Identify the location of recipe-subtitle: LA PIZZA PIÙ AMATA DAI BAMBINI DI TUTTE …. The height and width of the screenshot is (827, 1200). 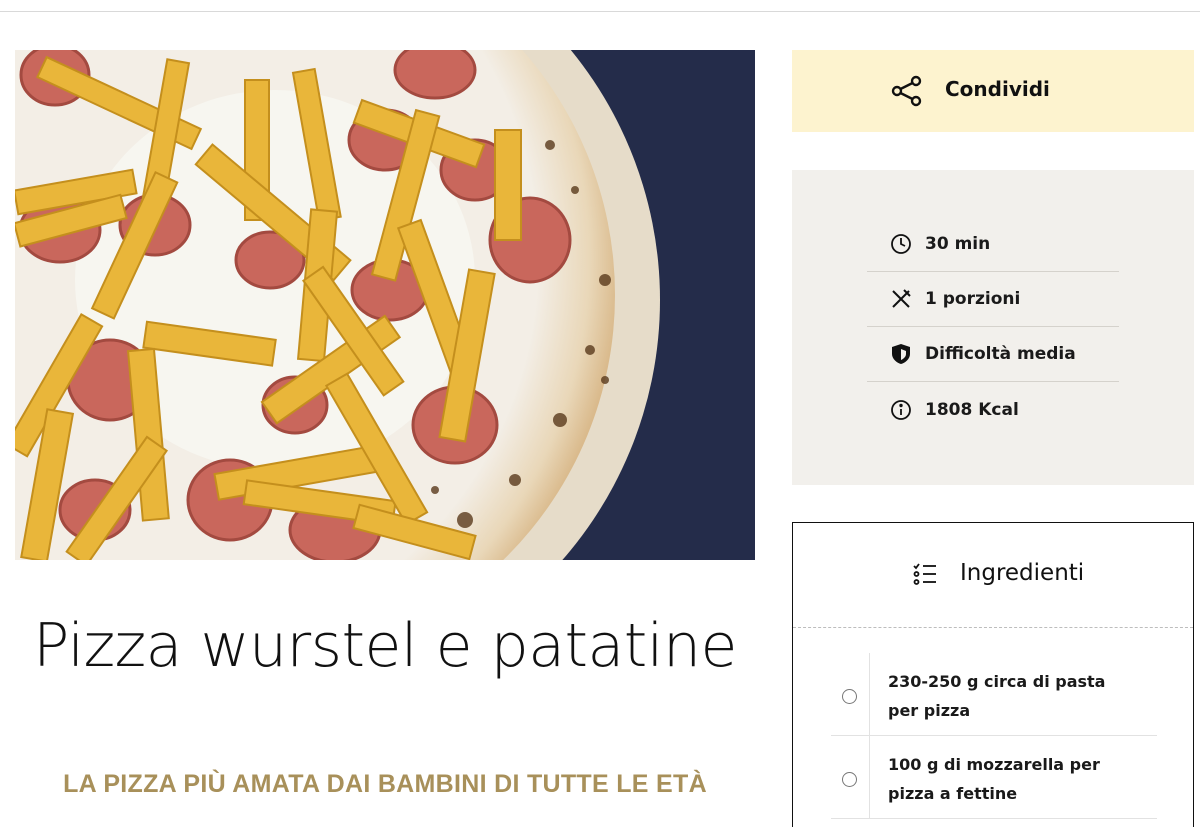
(385, 784).